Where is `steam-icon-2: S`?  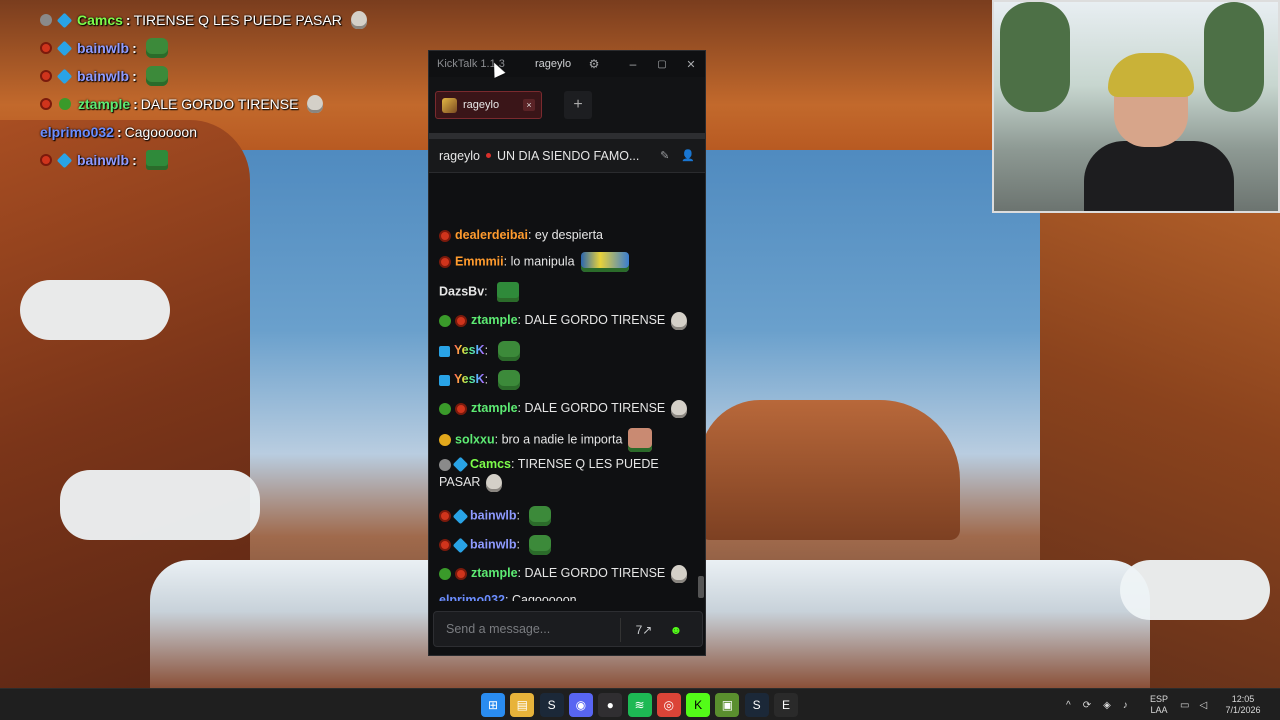 steam-icon-2: S is located at coordinates (756, 705).